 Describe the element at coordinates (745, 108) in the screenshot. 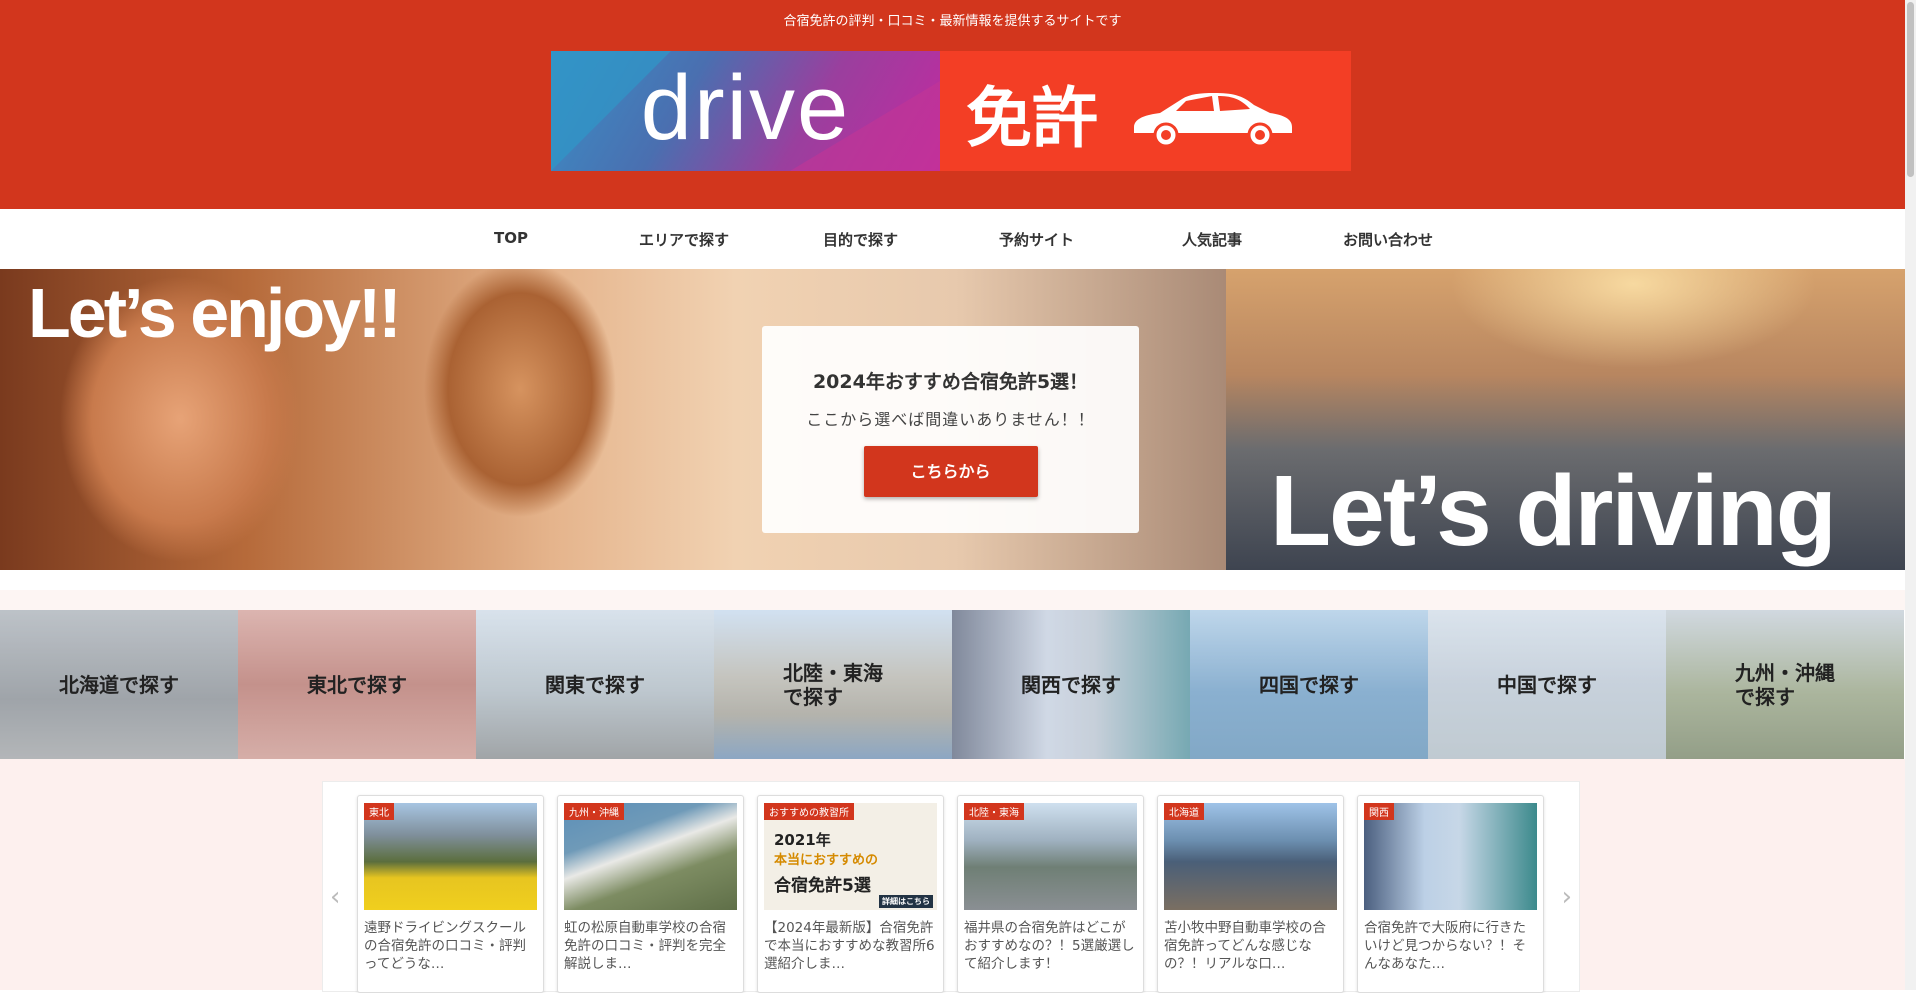

I see `logo-word: drive` at that location.